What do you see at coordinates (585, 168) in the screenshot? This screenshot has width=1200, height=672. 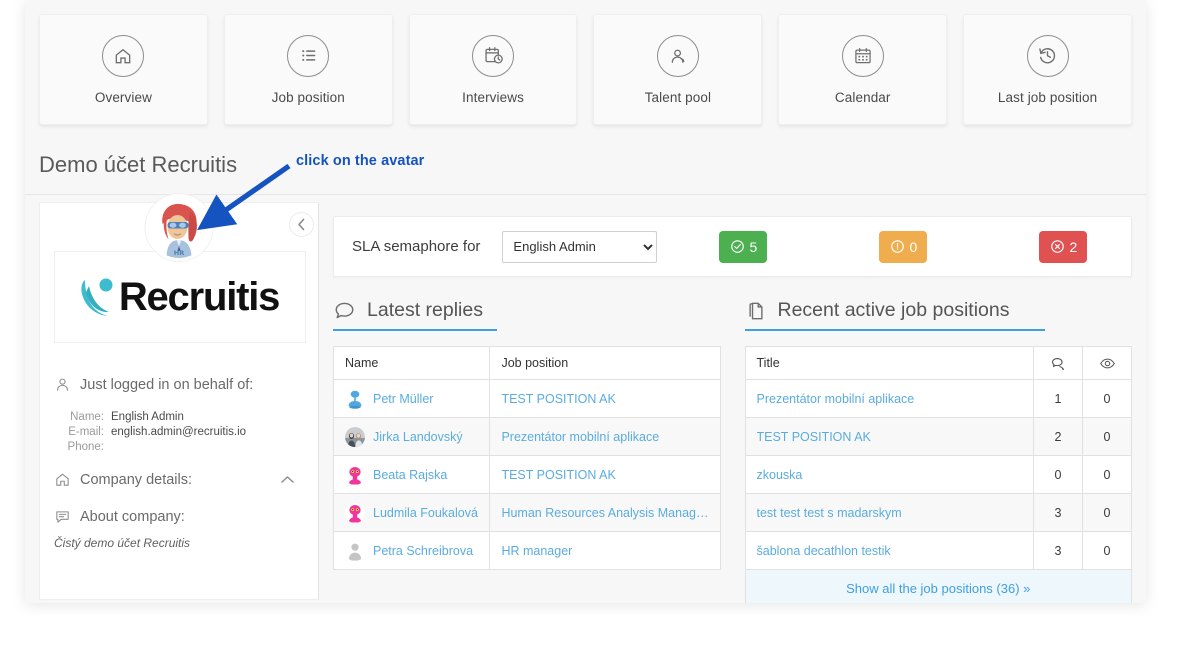 I see `page-title-bar: Demo účet Recruitis` at bounding box center [585, 168].